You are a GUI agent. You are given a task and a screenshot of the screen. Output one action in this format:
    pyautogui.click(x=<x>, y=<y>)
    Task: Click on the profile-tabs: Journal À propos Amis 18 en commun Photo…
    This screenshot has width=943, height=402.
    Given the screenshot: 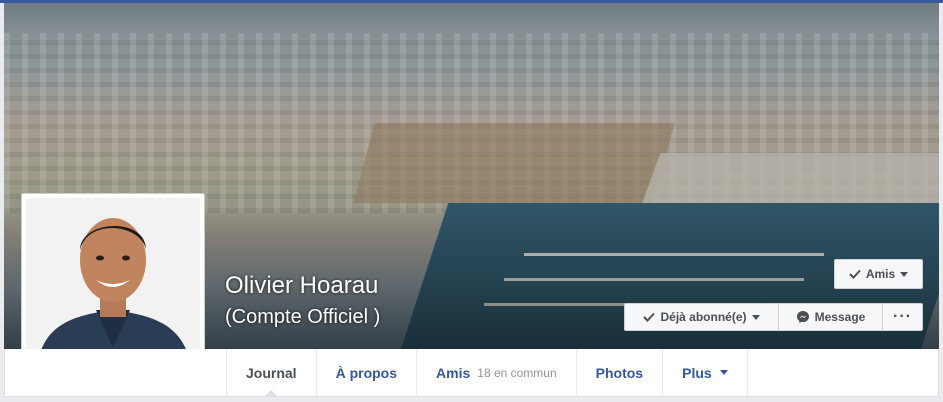 What is the action you would take?
    pyautogui.click(x=487, y=373)
    